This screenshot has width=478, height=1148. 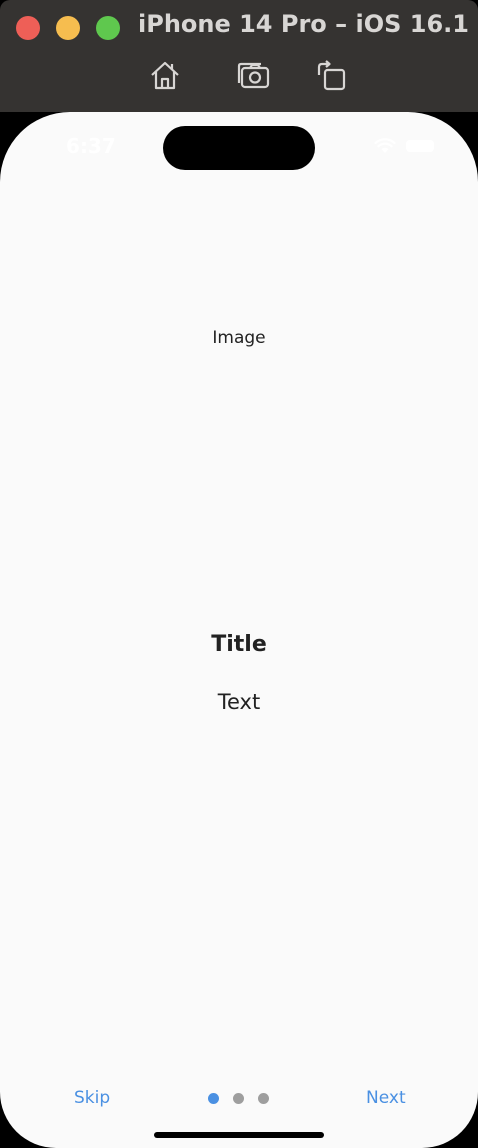 I want to click on zoom-window-button, so click(x=108, y=28).